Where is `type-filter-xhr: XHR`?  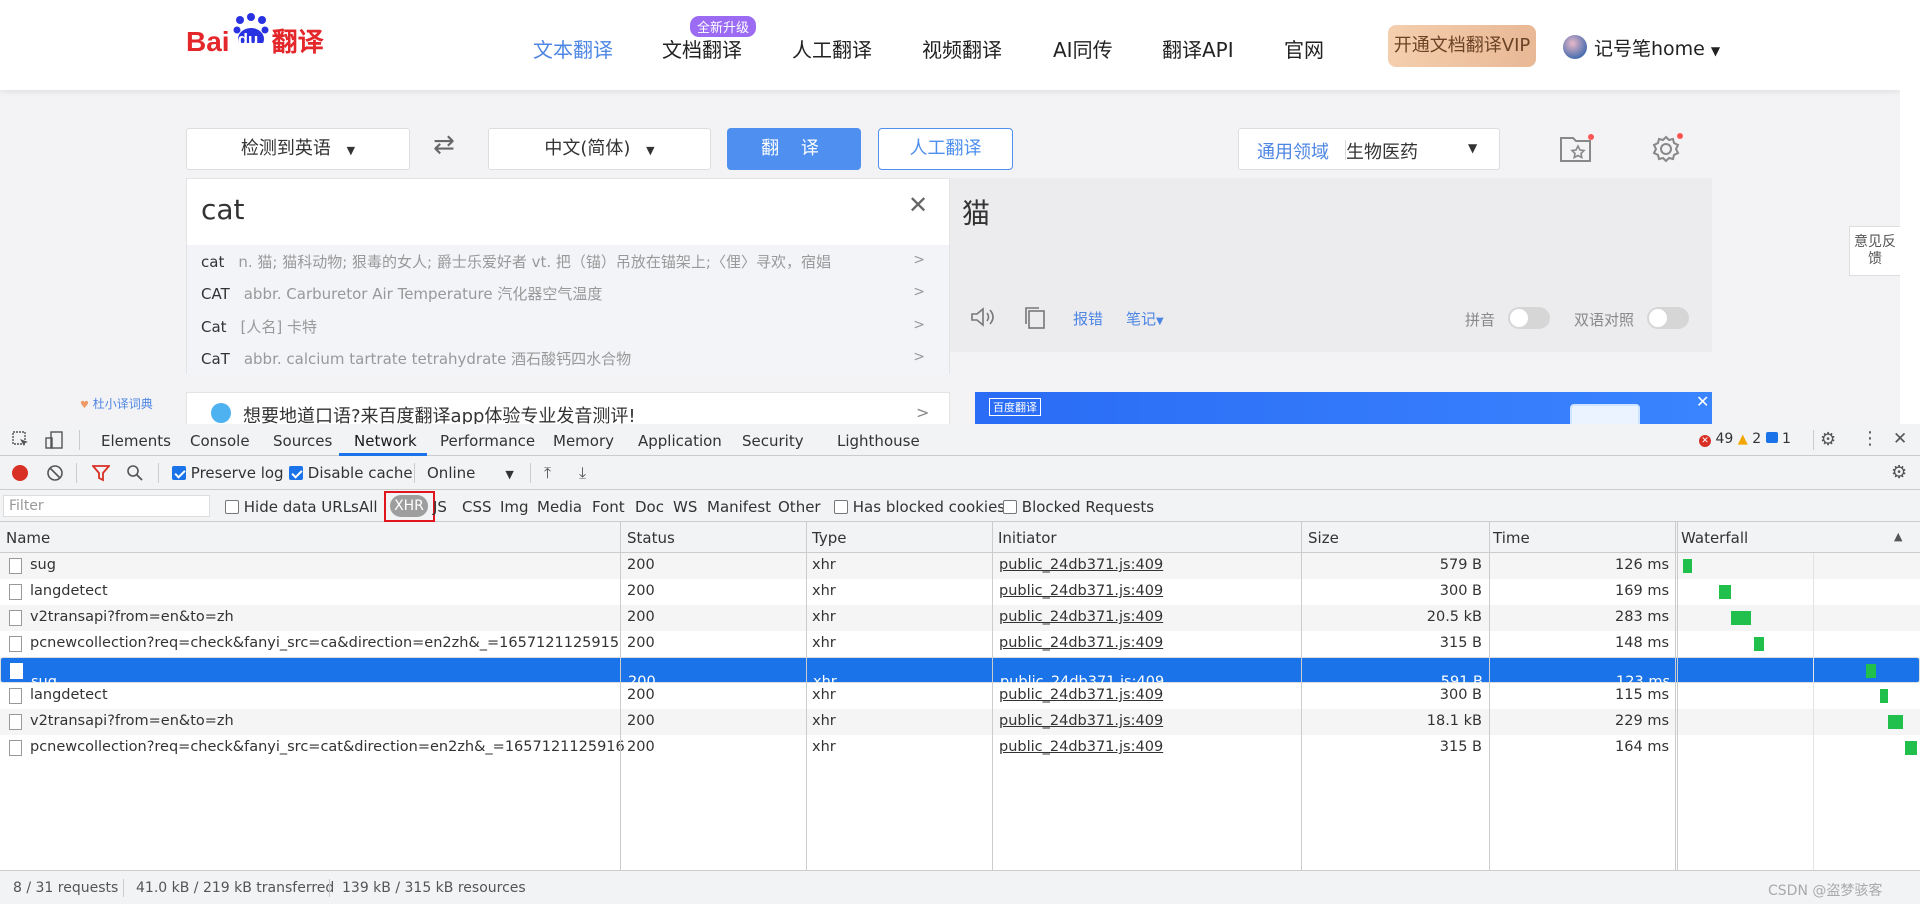 type-filter-xhr: XHR is located at coordinates (409, 506).